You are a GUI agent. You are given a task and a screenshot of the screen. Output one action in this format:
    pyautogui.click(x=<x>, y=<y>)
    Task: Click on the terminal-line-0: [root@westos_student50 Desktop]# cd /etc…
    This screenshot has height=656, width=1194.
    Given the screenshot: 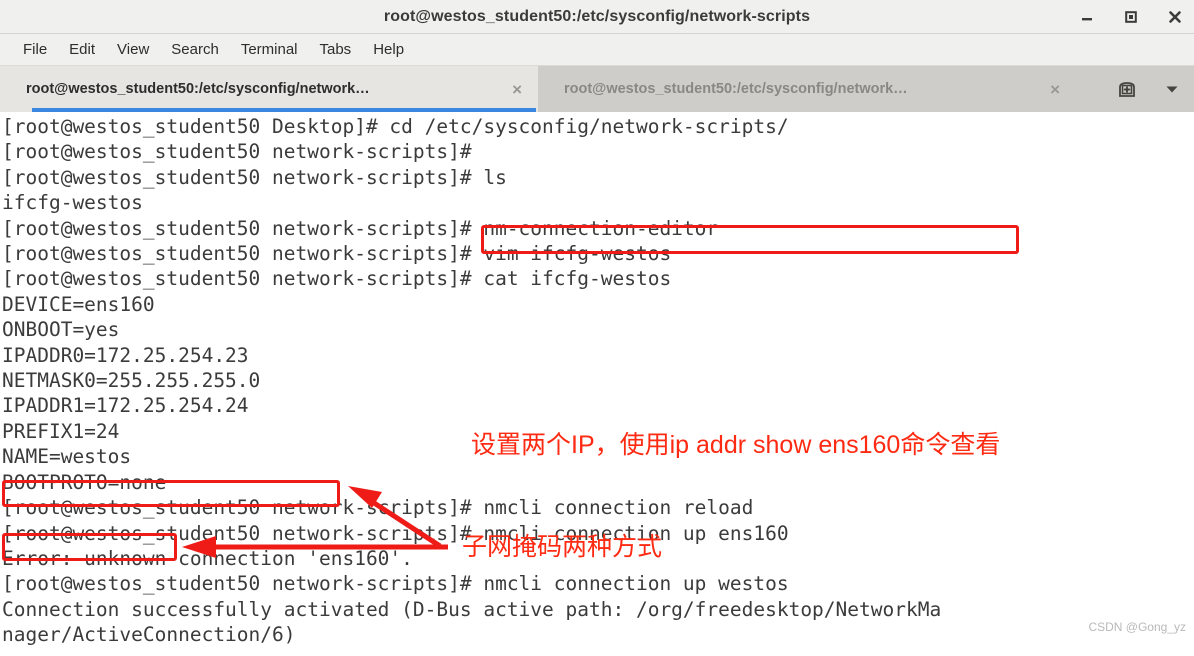 What is the action you would take?
    pyautogui.click(x=395, y=126)
    